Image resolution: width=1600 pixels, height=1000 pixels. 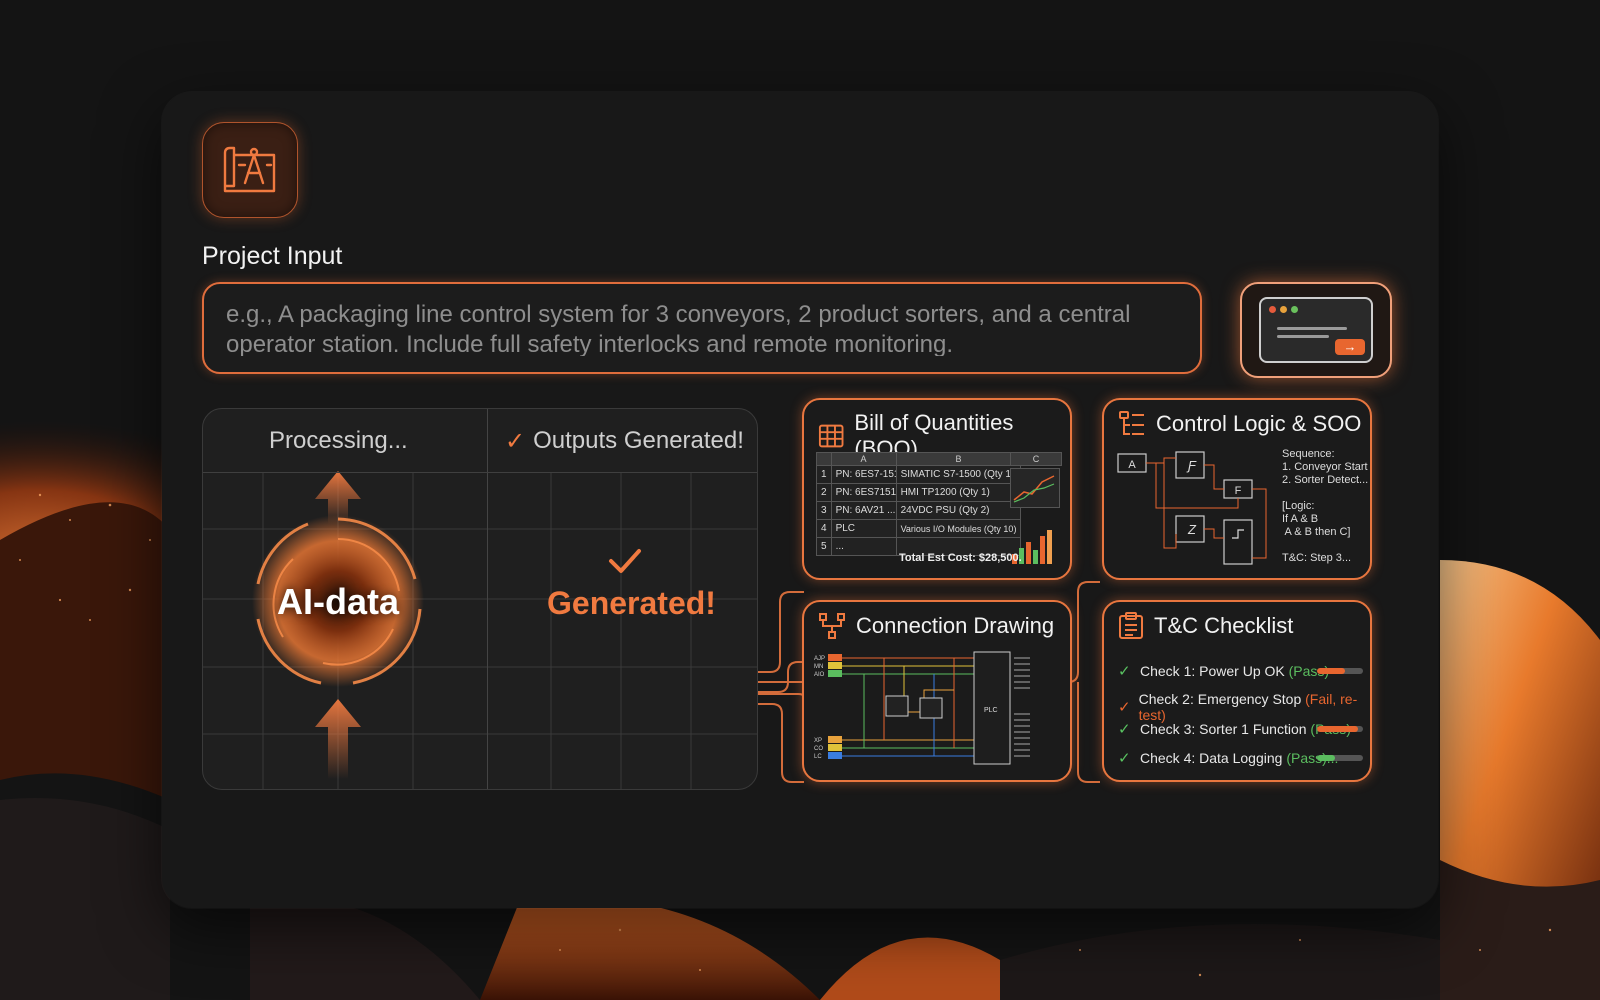 I want to click on checklist-item: ✓Check 3: Sorter 1 Function (Pass), so click(x=1240, y=729).